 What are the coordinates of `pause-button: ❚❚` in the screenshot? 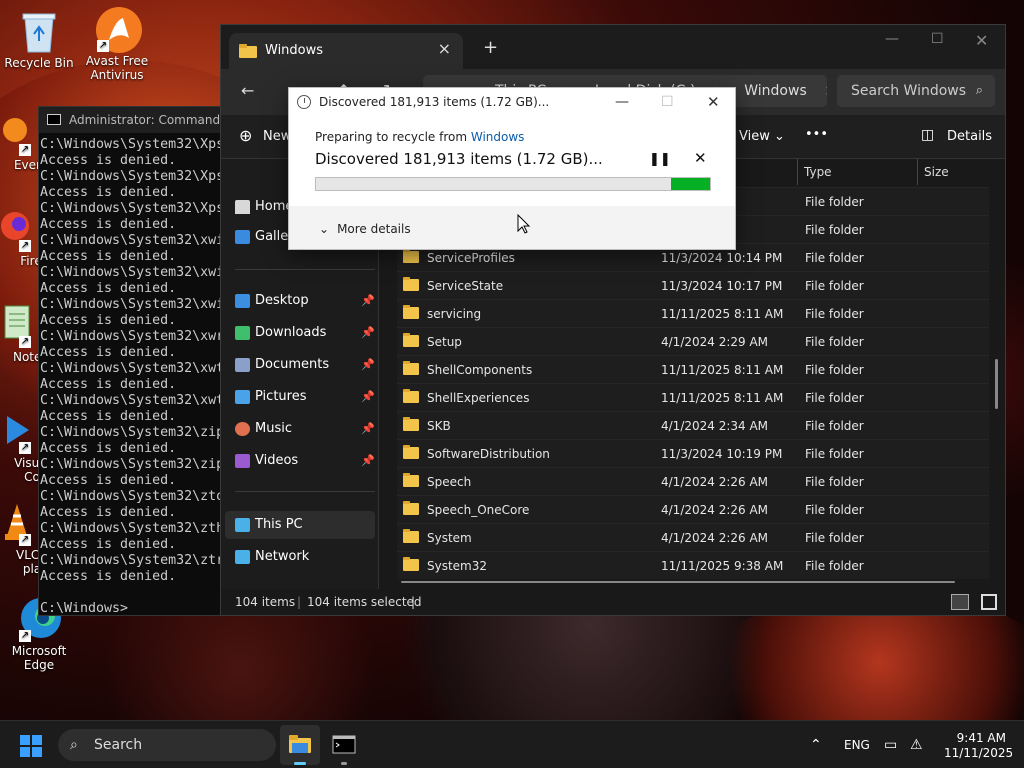 It's located at (660, 159).